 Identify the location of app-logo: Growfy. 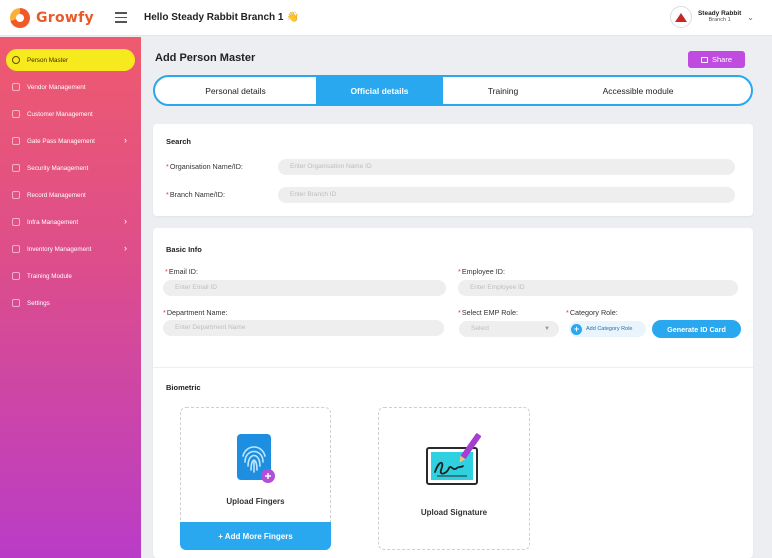
(52, 18).